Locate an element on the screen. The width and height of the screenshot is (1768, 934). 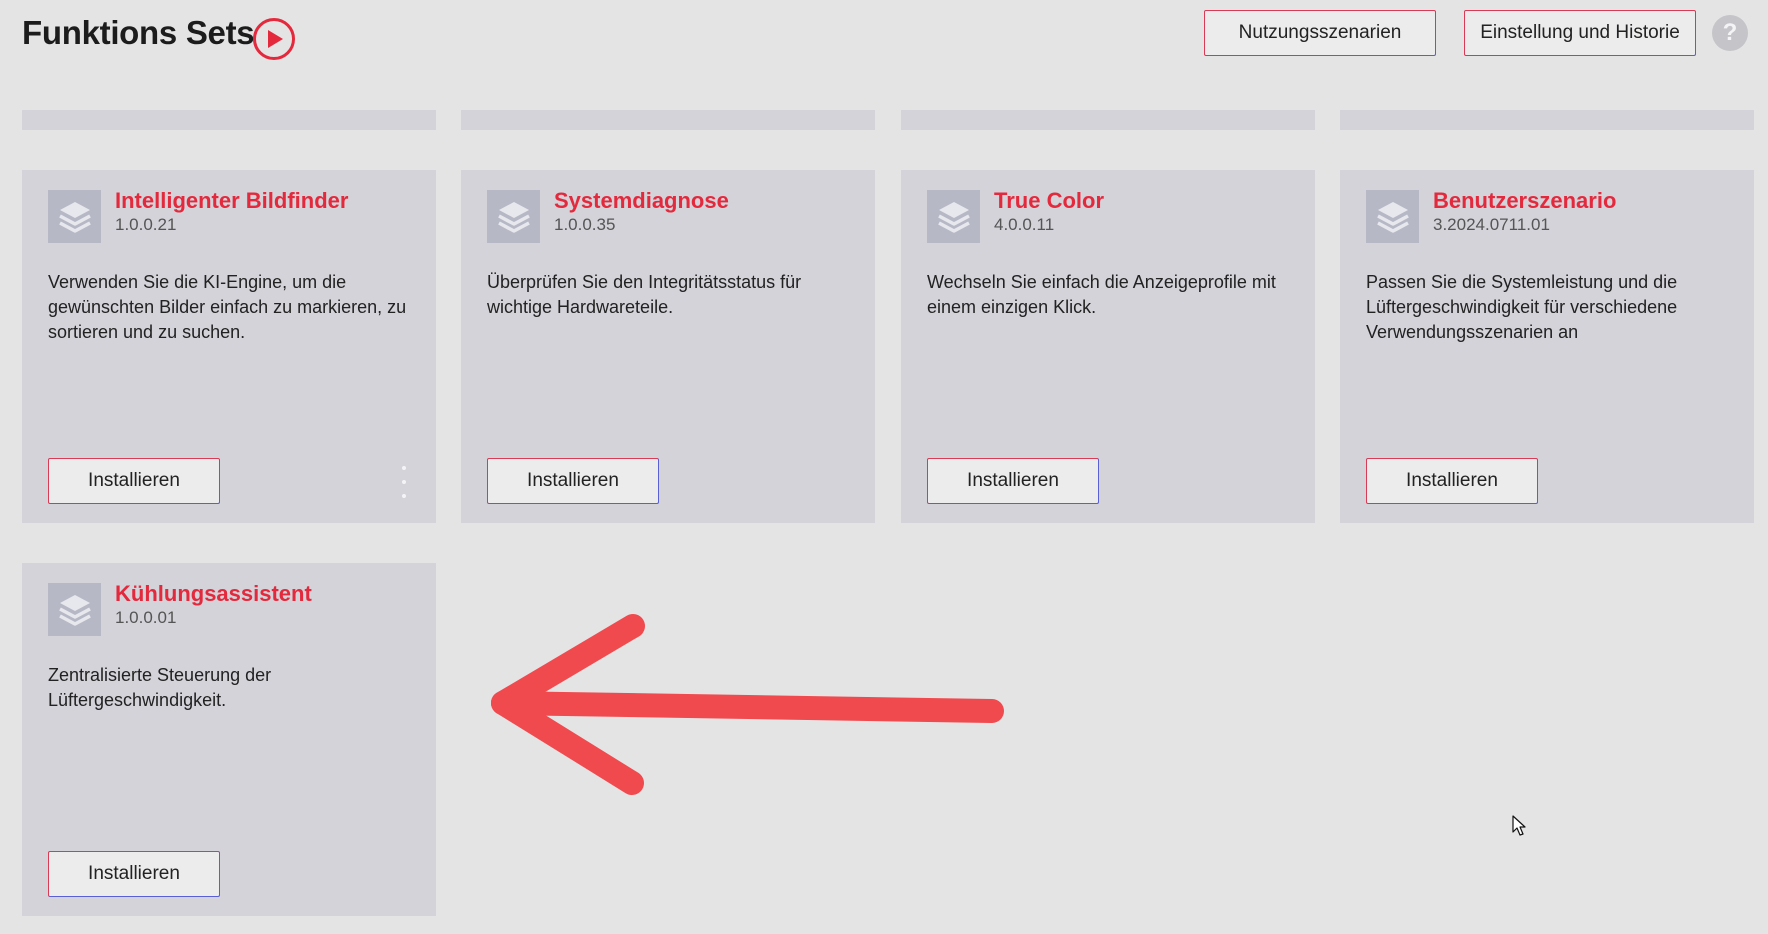
help-icon: ? is located at coordinates (1730, 33).